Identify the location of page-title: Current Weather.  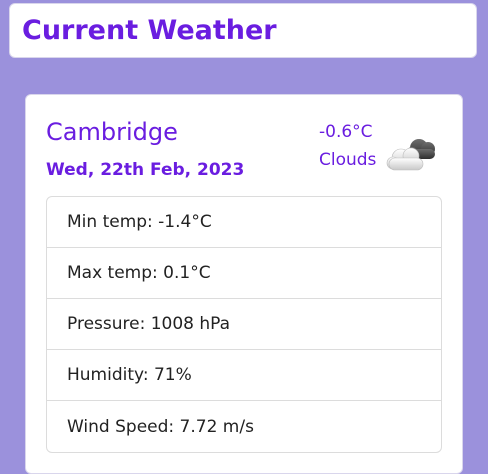
(149, 30).